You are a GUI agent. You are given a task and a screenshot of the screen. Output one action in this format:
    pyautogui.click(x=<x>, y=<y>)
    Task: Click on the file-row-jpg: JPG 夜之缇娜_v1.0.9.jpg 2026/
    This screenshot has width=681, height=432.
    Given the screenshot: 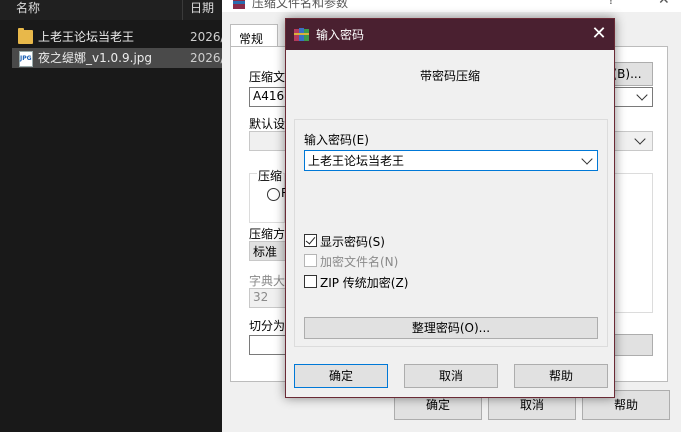 What is the action you would take?
    pyautogui.click(x=121, y=58)
    